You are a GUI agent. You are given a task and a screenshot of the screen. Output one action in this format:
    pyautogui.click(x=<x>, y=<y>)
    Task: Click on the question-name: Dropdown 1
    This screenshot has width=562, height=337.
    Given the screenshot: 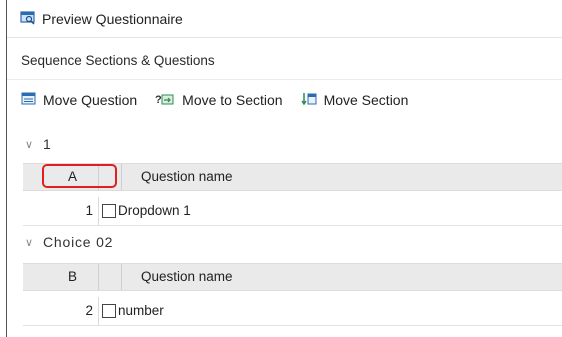 What is the action you would take?
    pyautogui.click(x=154, y=210)
    